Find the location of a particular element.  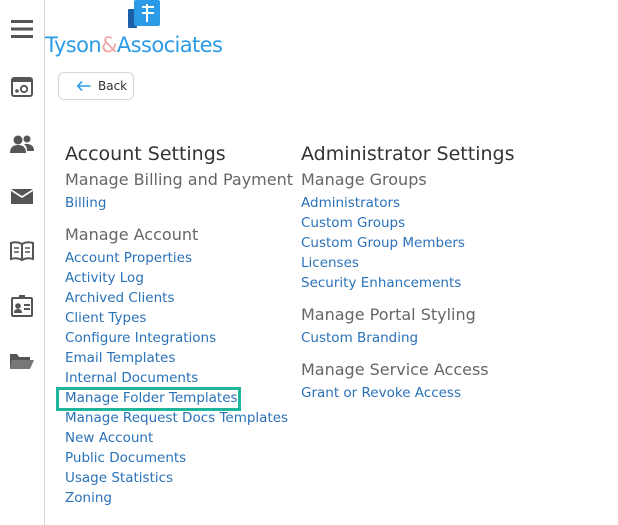

link-usage-statistics: Usage Statistics is located at coordinates (179, 478).